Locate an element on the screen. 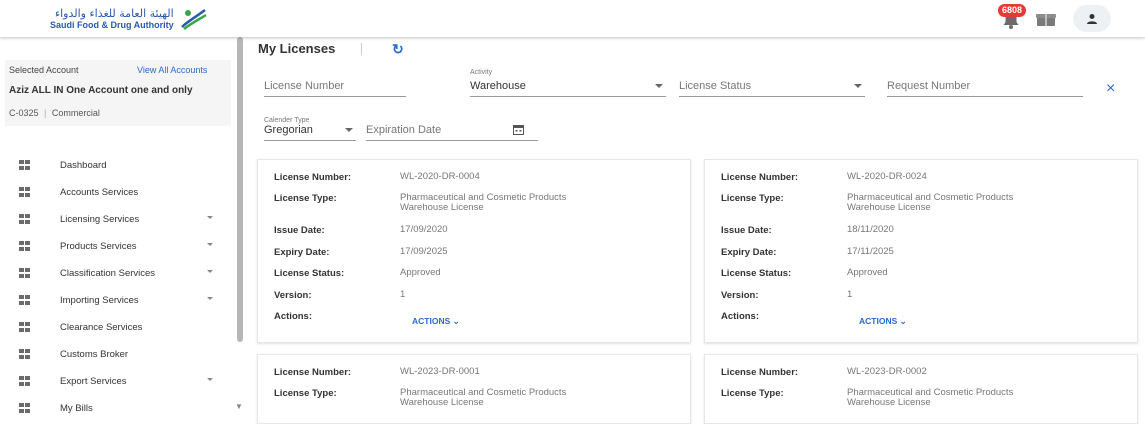 This screenshot has width=1145, height=424. user-icon is located at coordinates (1092, 18).